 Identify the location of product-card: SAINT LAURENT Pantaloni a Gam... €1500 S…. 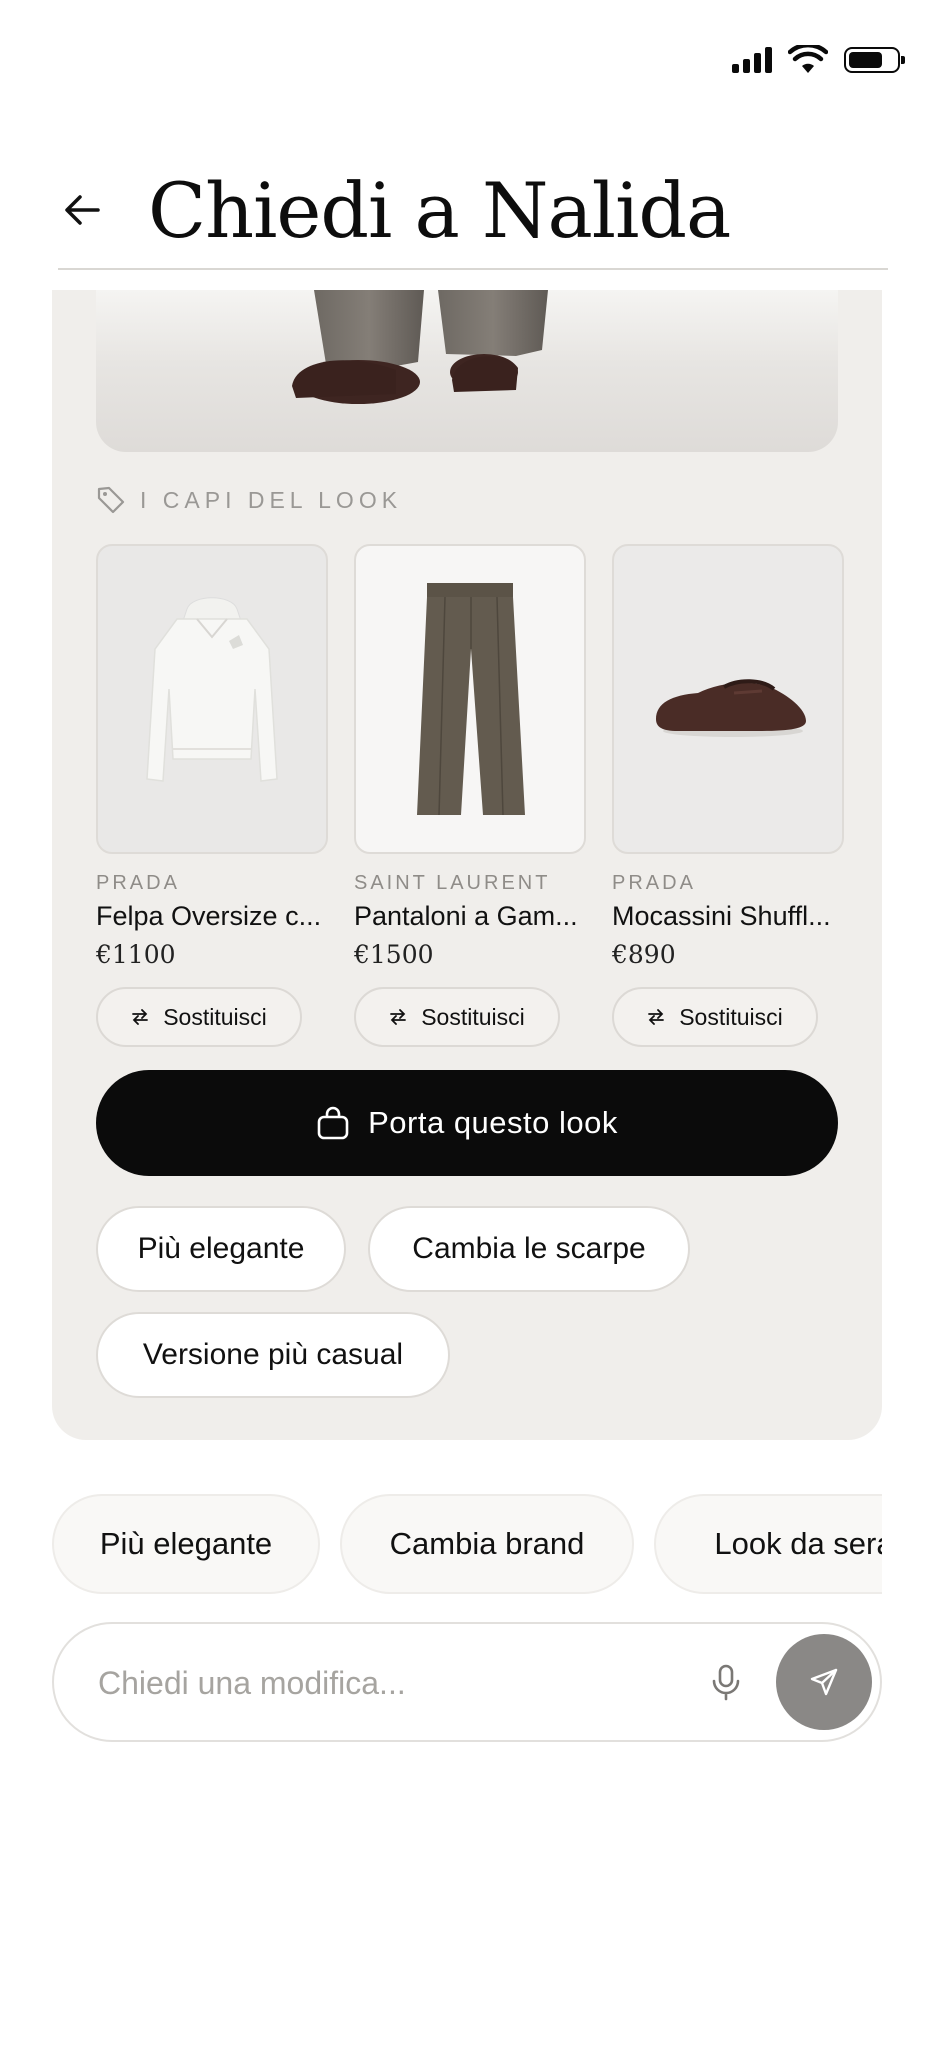
(470, 795).